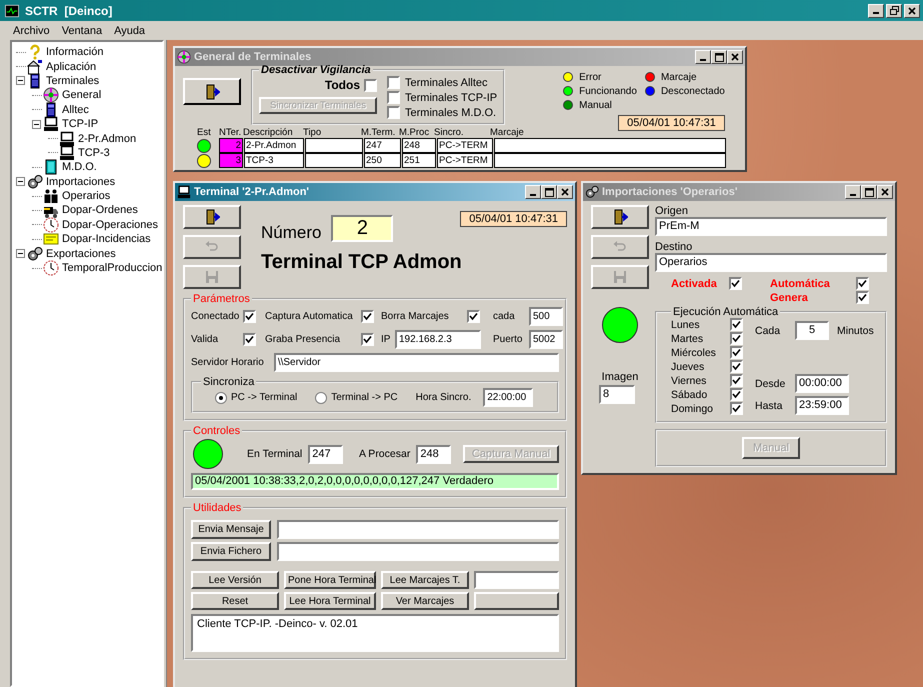 The image size is (923, 687). I want to click on time-field: 23:59:00, so click(822, 405).